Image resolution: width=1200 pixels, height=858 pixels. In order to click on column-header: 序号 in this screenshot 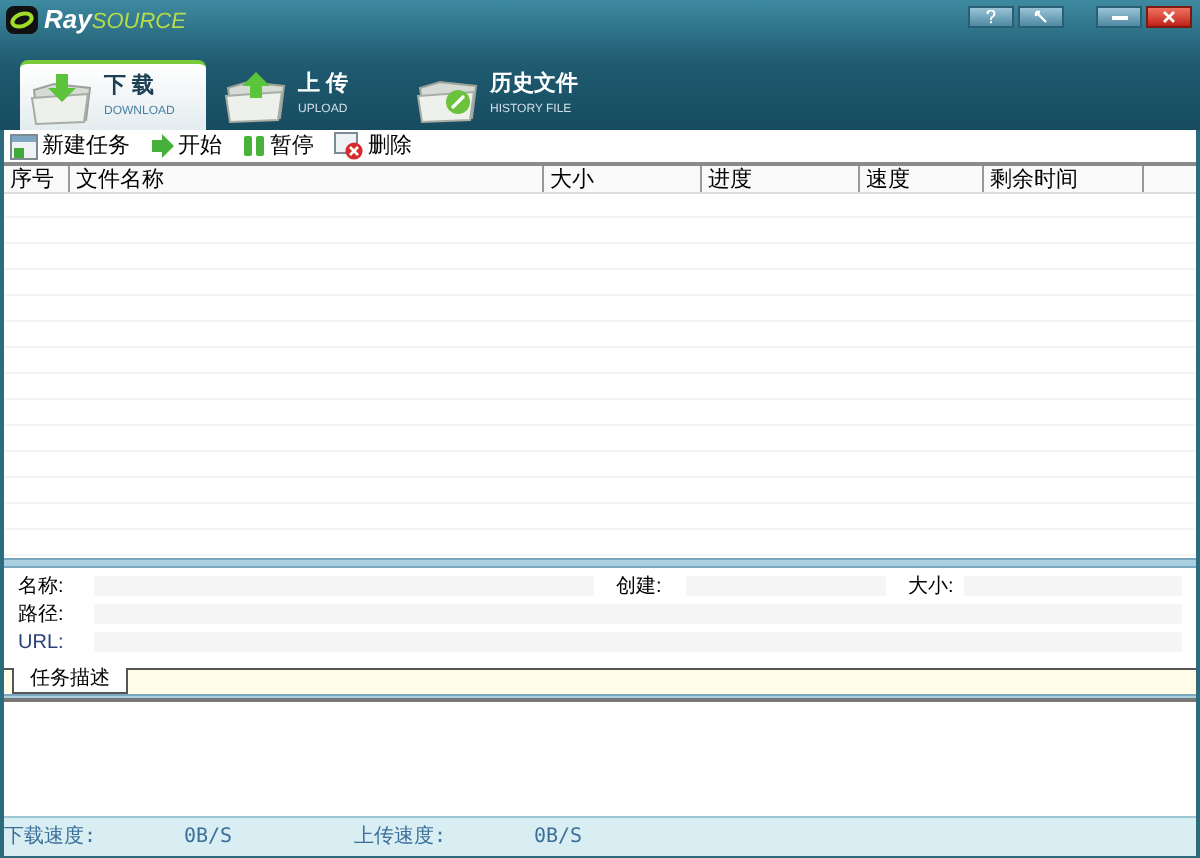, I will do `click(37, 179)`.